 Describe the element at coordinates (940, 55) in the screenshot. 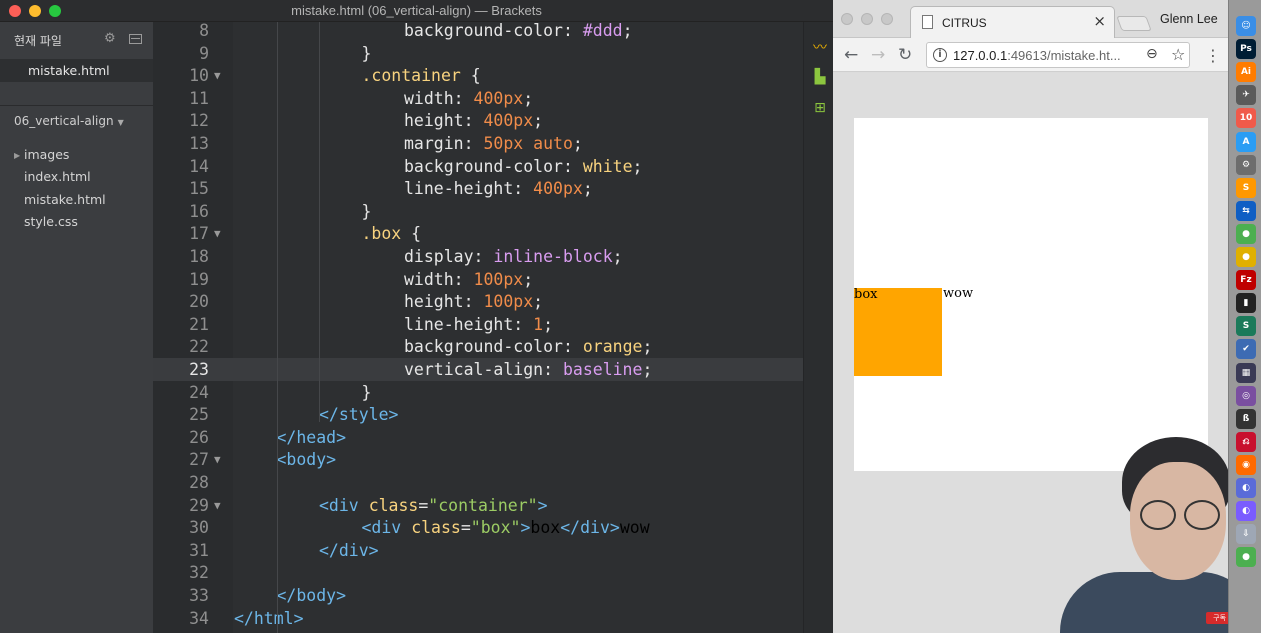

I see `info-icon: i` at that location.